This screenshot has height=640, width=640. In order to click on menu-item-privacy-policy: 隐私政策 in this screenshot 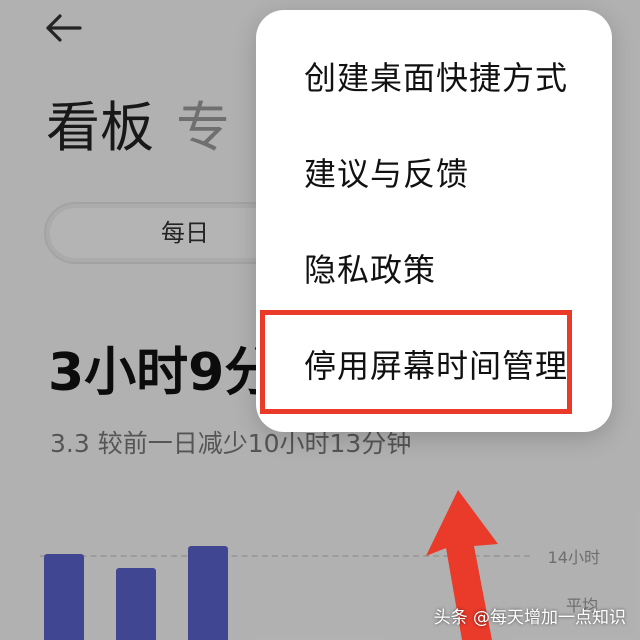, I will do `click(370, 270)`.